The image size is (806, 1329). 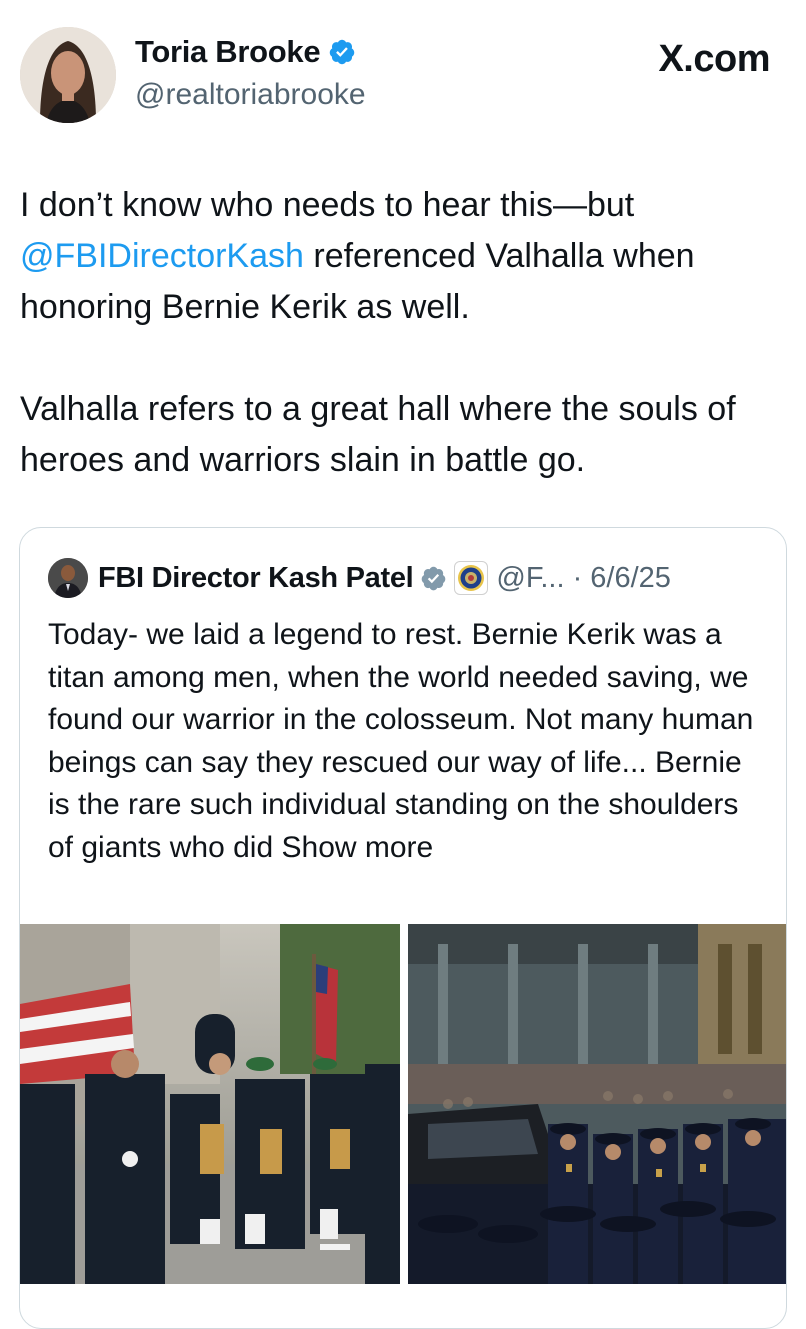 I want to click on quoted-avatar-portrait, so click(x=68, y=578).